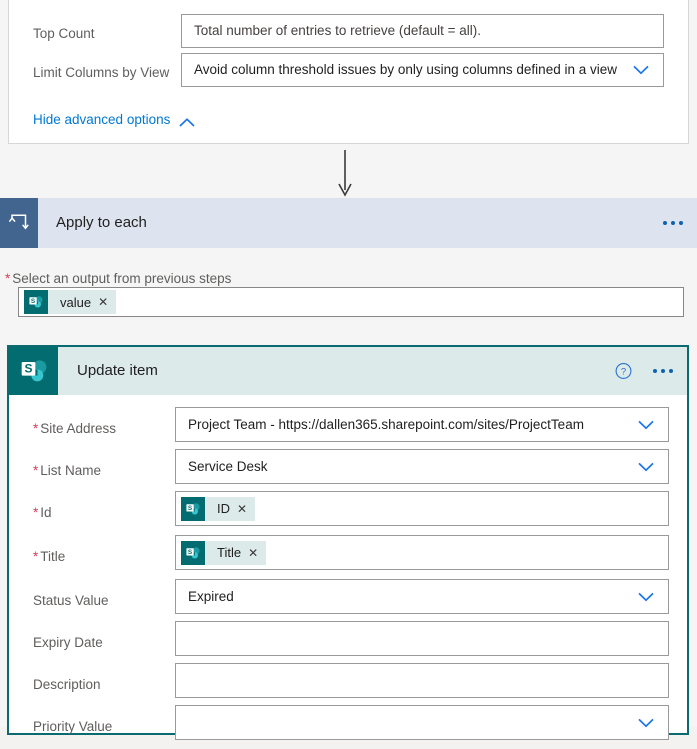  I want to click on token-chip-label: value, so click(76, 302).